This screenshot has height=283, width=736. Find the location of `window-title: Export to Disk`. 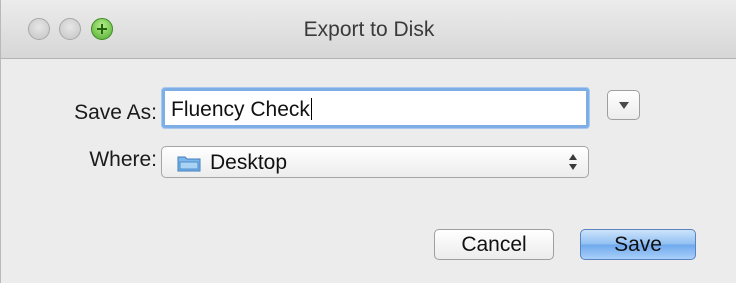

window-title: Export to Disk is located at coordinates (369, 29).